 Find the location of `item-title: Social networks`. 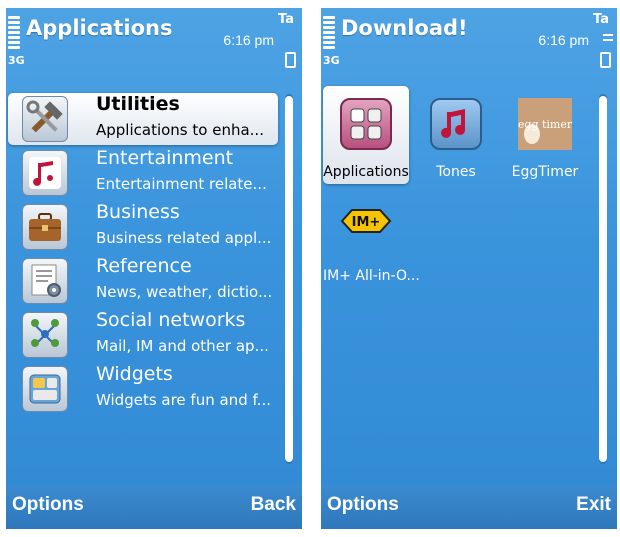

item-title: Social networks is located at coordinates (171, 320).